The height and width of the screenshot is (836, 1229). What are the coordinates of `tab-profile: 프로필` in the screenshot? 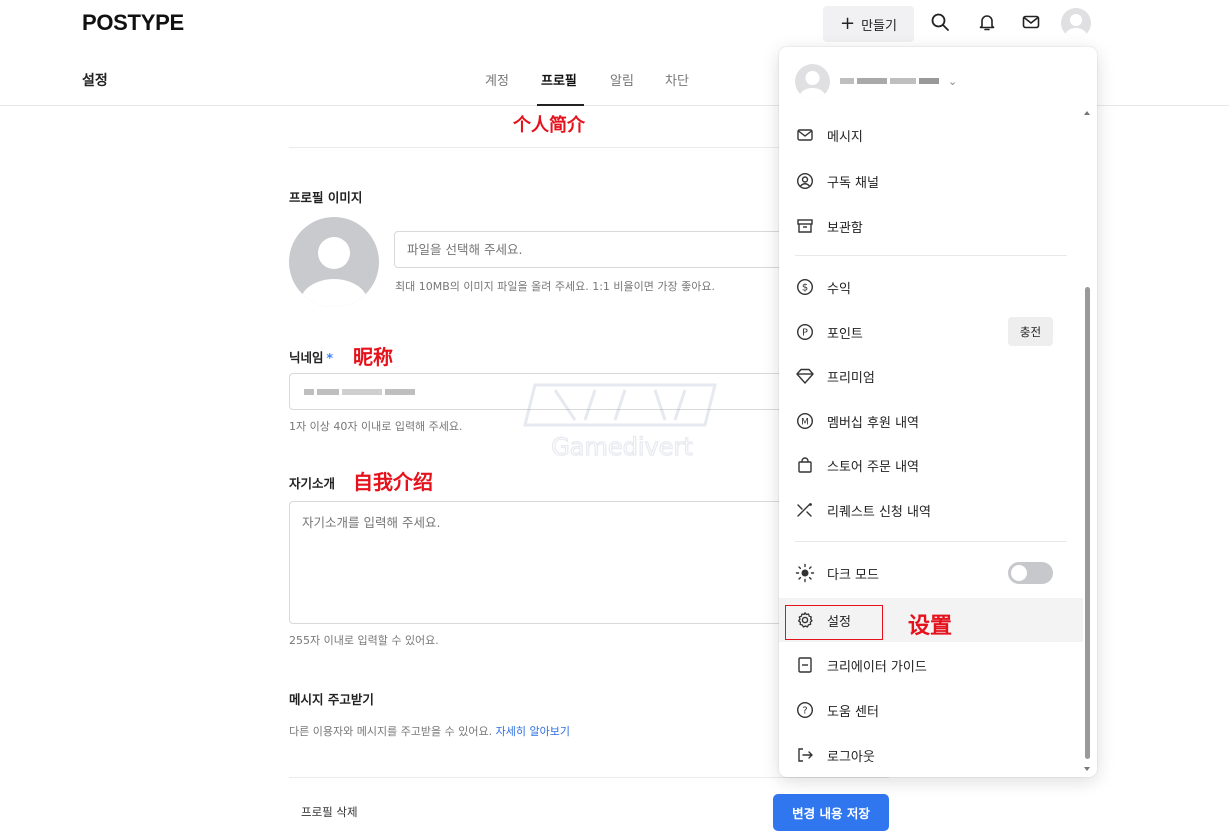 It's located at (559, 79).